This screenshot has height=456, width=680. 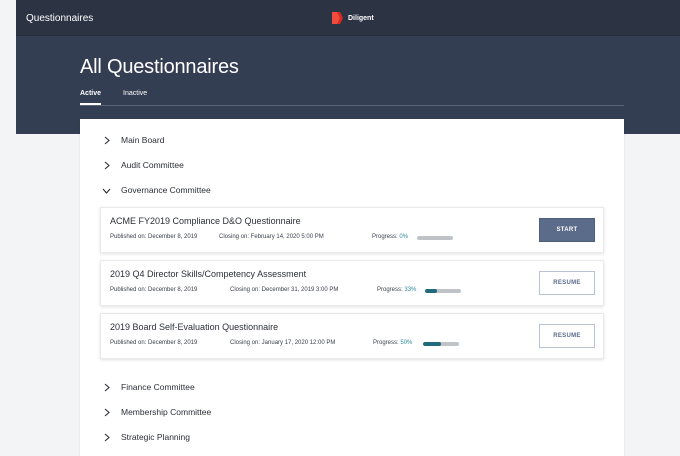 I want to click on questionnaire-title: ACME FY2019 Compliance D&O Questionnaire, so click(x=205, y=221).